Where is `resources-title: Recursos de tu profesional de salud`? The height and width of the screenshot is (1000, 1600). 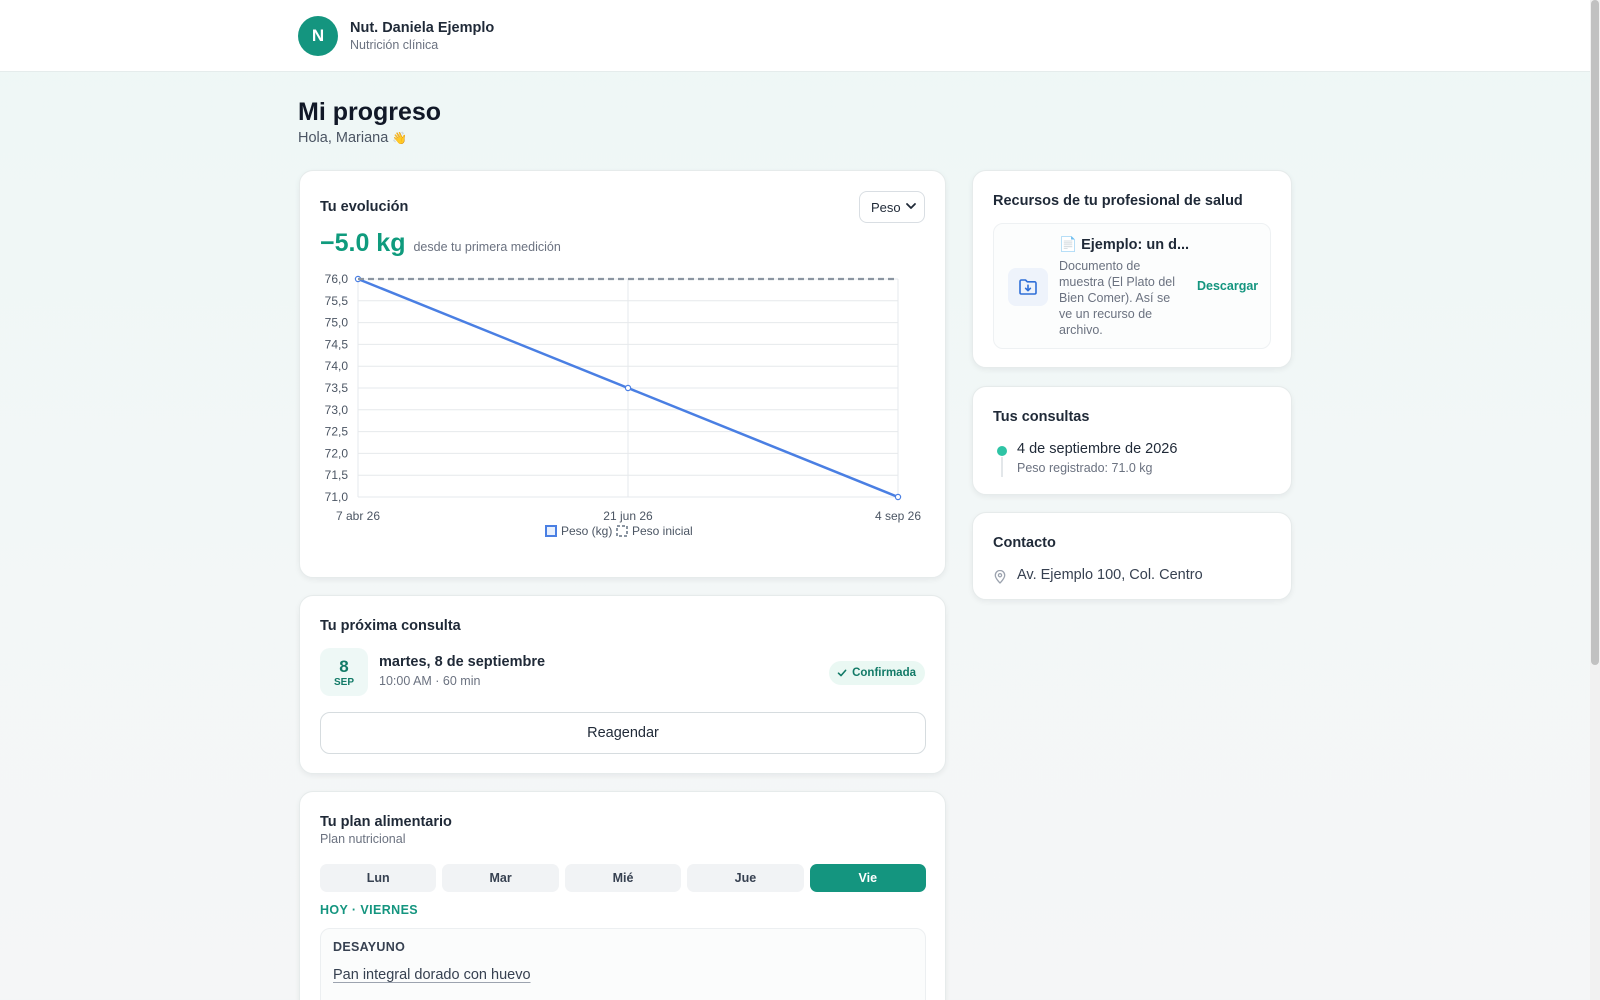 resources-title: Recursos de tu profesional de salud is located at coordinates (1118, 201).